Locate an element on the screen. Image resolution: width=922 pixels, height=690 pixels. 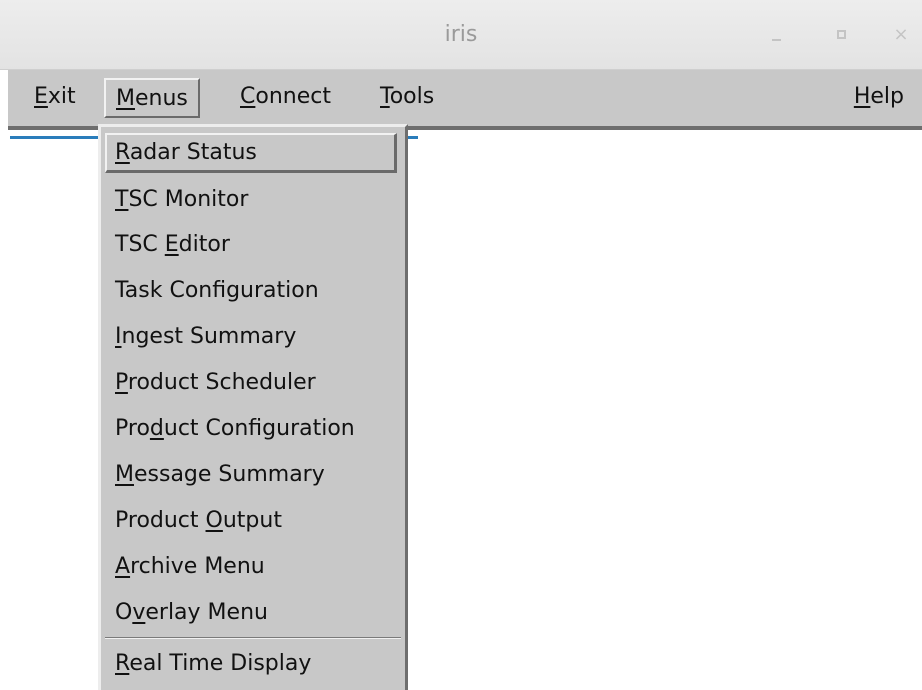
menu-item-real-time-display: Real Time Display is located at coordinates (210, 664).